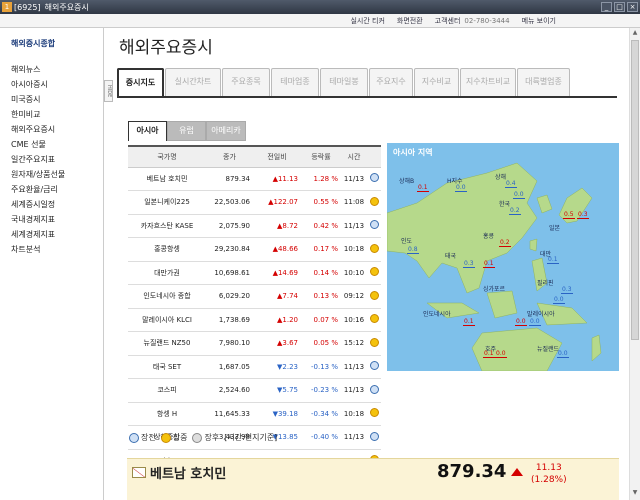 The image size is (640, 500). I want to click on index-change: ▲1.20, so click(277, 320).